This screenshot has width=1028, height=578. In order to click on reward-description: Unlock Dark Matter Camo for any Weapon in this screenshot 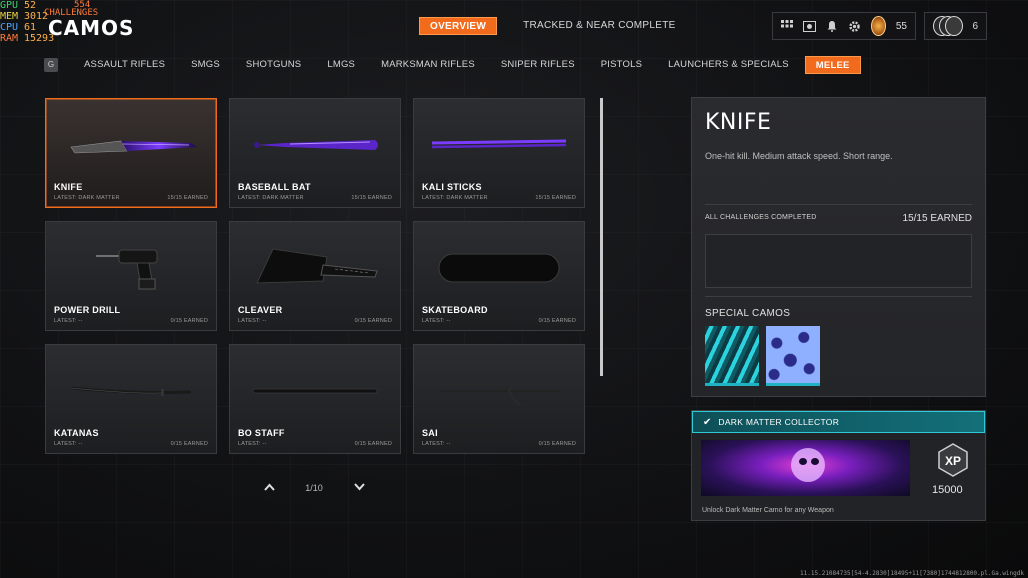, I will do `click(768, 510)`.